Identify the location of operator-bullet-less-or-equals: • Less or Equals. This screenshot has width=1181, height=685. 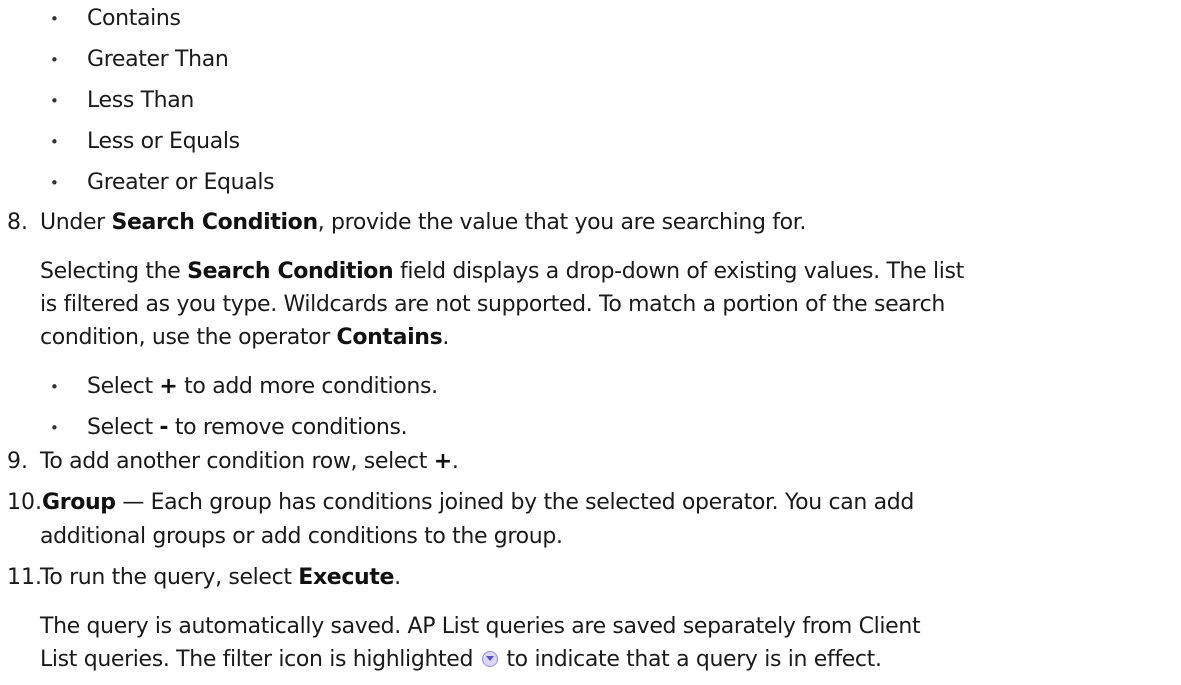
(145, 141).